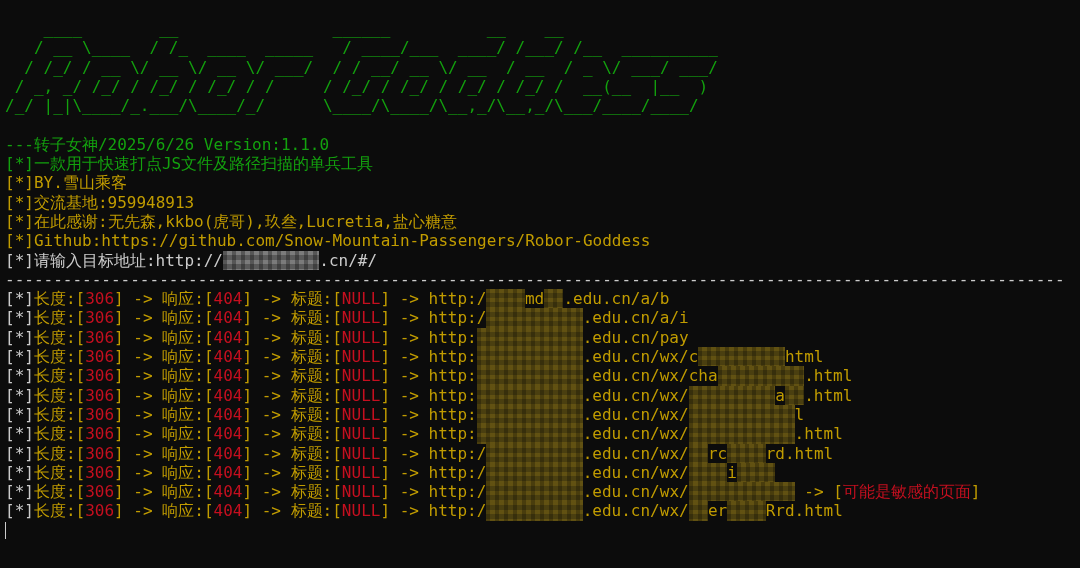 The image size is (1080, 568). Describe the element at coordinates (717, 453) in the screenshot. I see `console-text: rc` at that location.